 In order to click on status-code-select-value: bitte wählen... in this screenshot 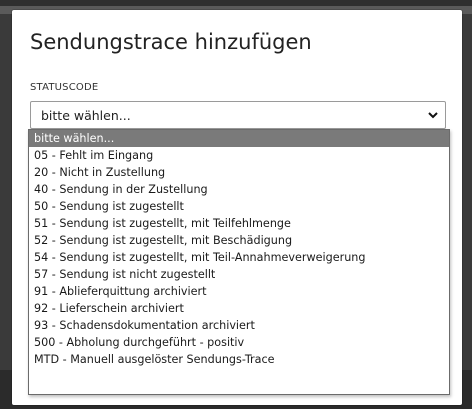, I will do `click(86, 115)`.